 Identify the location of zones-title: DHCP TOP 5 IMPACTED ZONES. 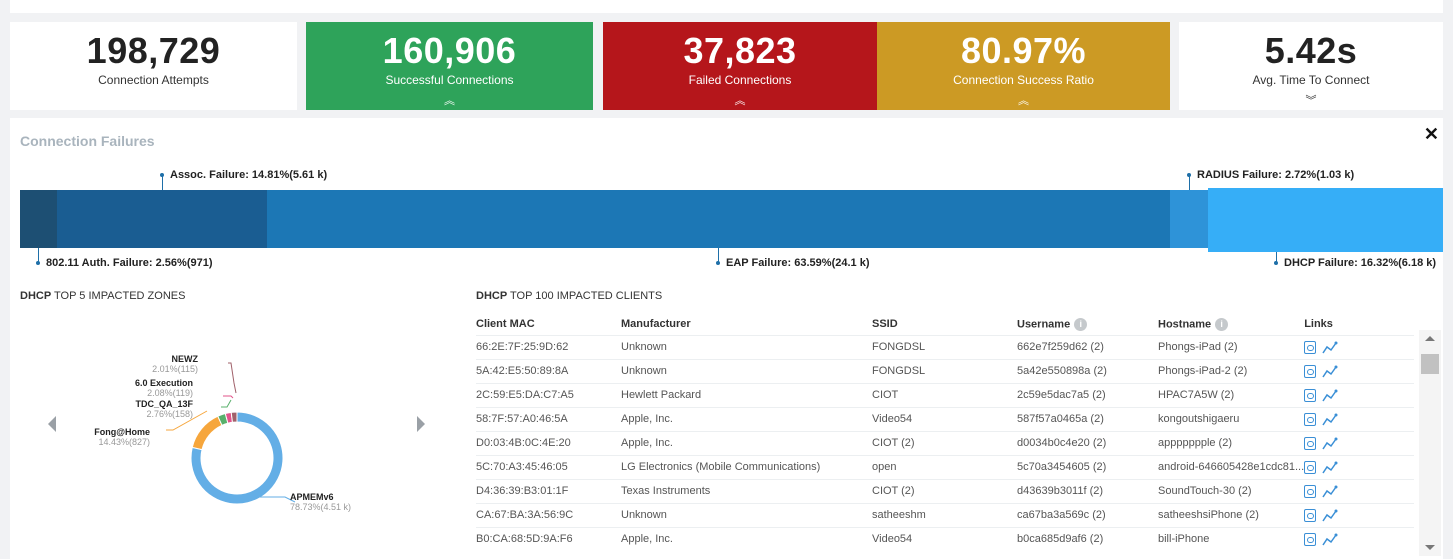
(103, 296).